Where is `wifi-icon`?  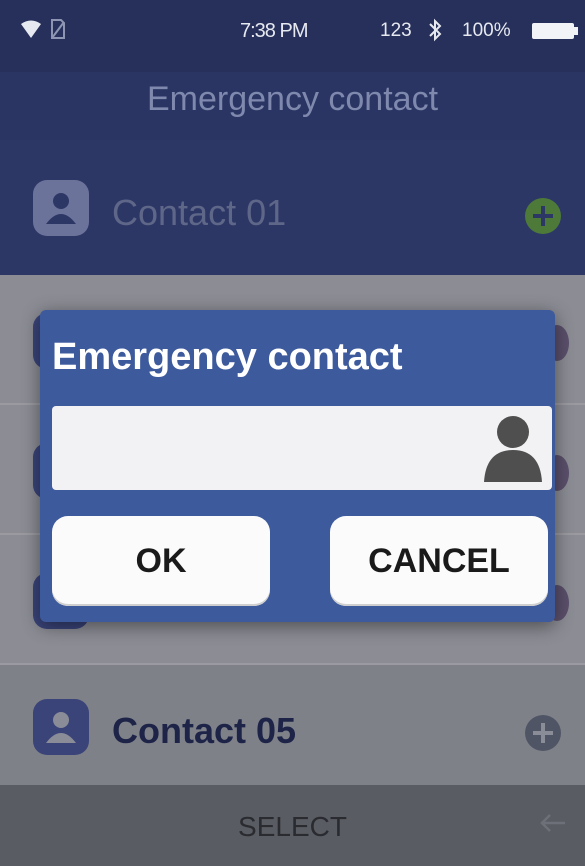
wifi-icon is located at coordinates (31, 29).